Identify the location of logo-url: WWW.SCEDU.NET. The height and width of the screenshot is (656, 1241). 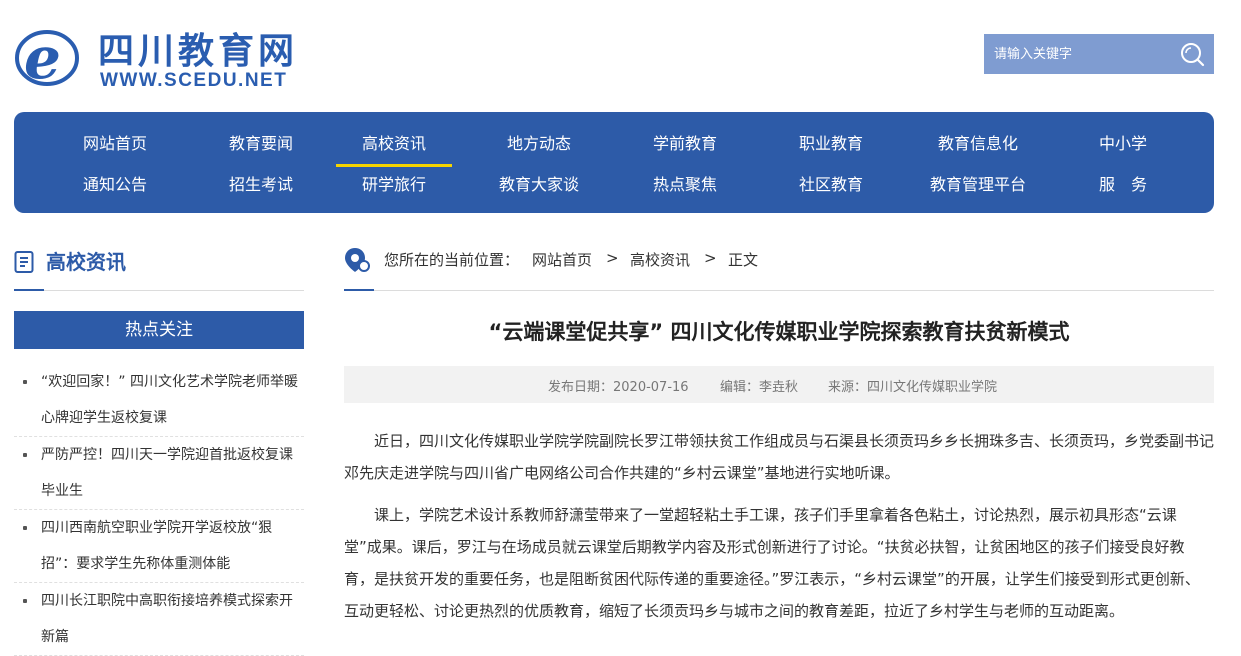
(194, 80).